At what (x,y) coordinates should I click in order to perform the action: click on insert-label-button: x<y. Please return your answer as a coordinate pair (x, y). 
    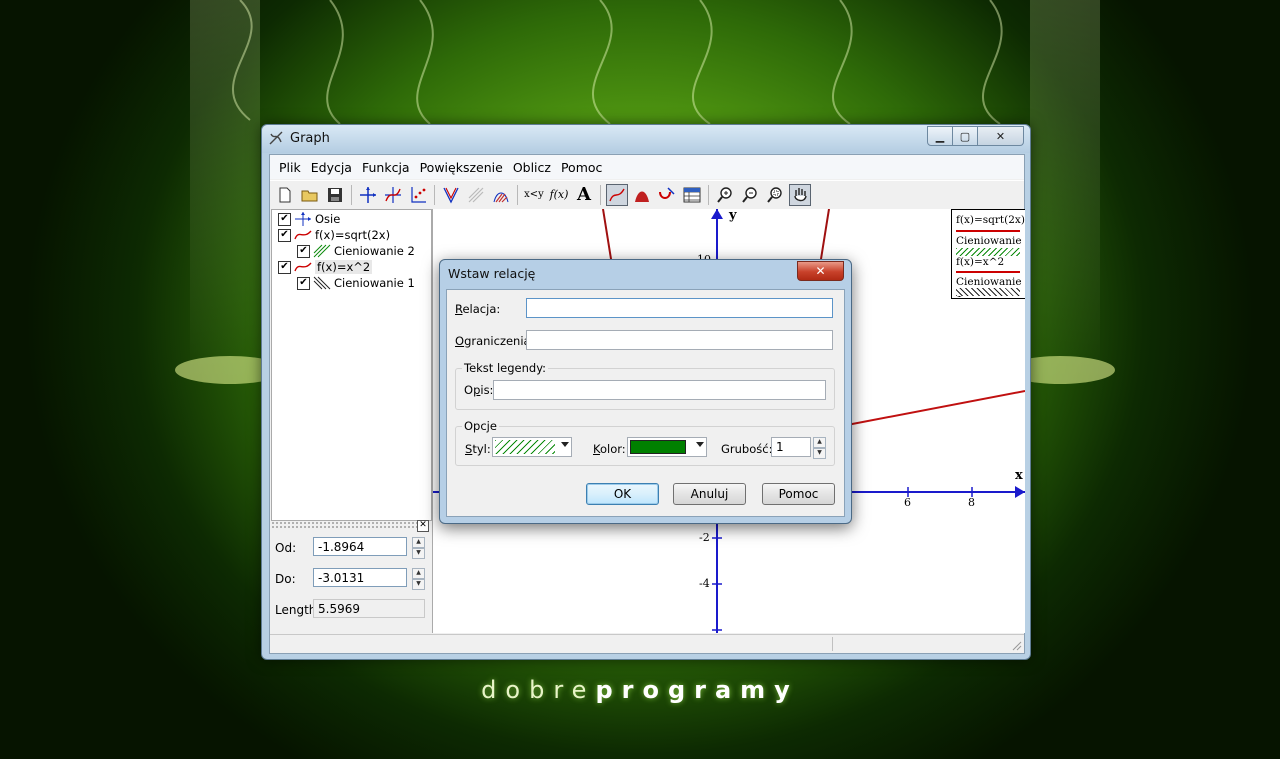
    Looking at the image, I should click on (534, 195).